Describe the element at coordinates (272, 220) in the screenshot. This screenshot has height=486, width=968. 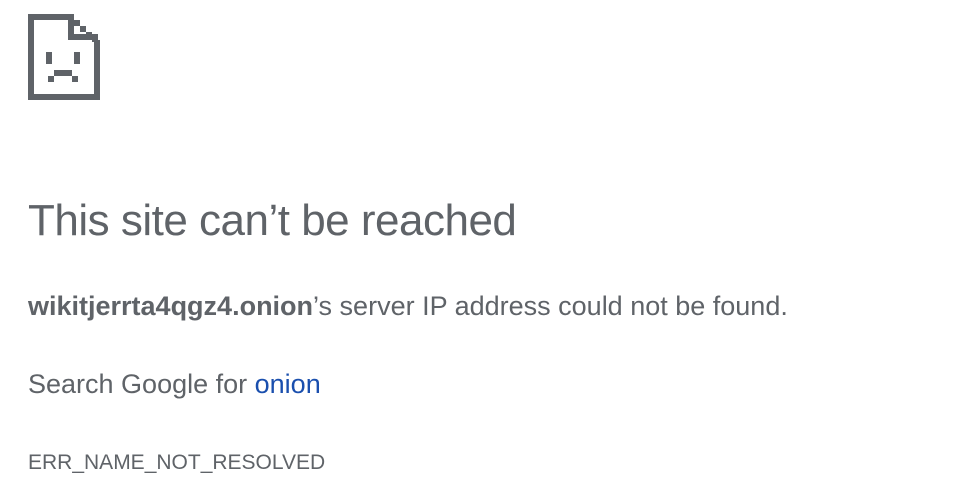
I see `page-title: This site can’t be reached` at that location.